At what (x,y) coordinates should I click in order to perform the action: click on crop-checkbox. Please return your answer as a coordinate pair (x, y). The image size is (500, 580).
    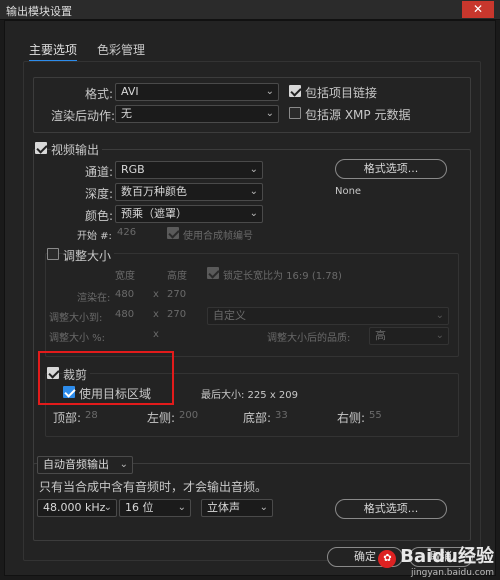
    Looking at the image, I should click on (53, 373).